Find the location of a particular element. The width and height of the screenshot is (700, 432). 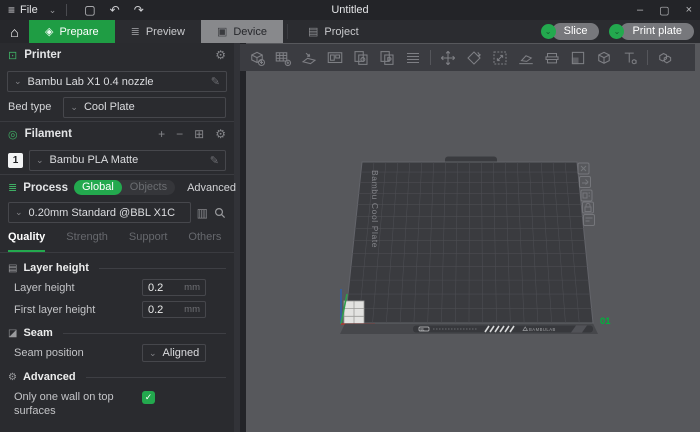

slice-dropdown-icon: ⌄ is located at coordinates (548, 31).